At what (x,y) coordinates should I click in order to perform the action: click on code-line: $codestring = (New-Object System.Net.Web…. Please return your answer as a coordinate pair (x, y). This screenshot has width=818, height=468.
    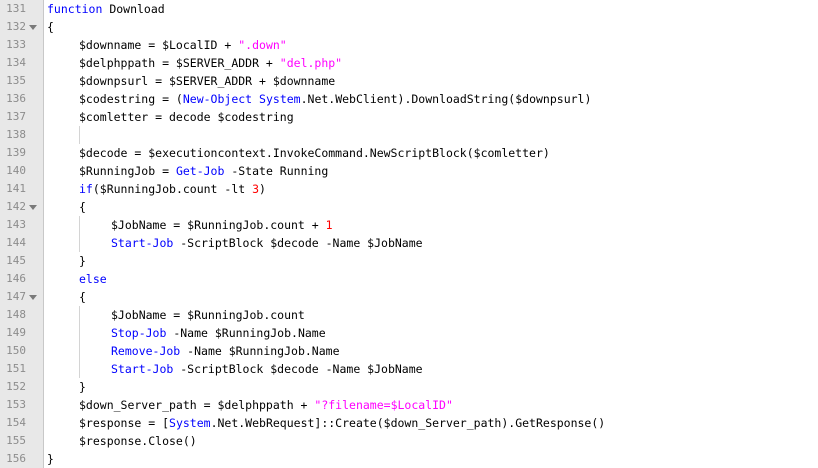
    Looking at the image, I should click on (431, 99).